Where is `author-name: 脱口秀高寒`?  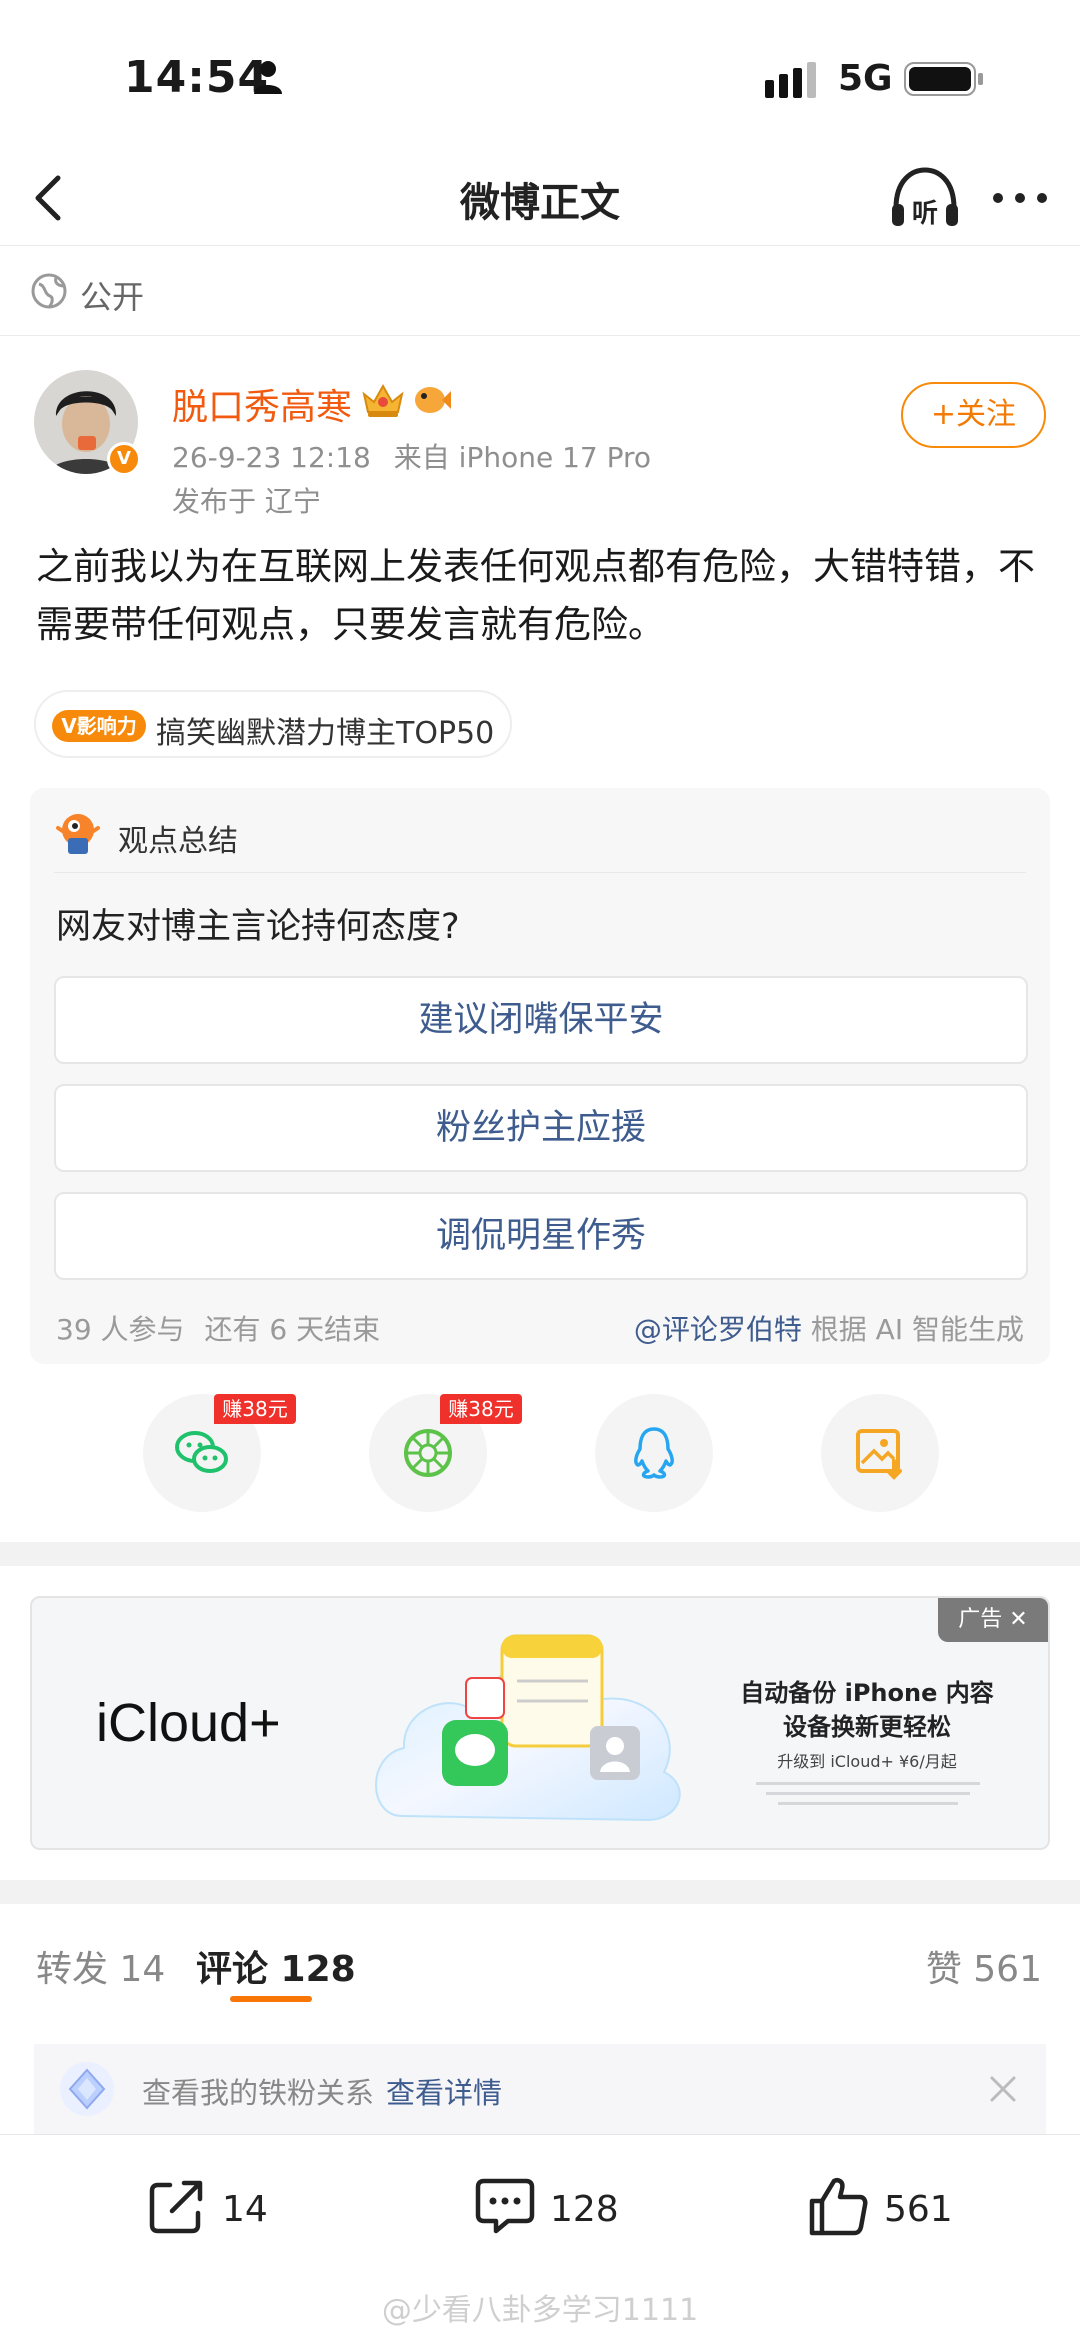 author-name: 脱口秀高寒 is located at coordinates (262, 404).